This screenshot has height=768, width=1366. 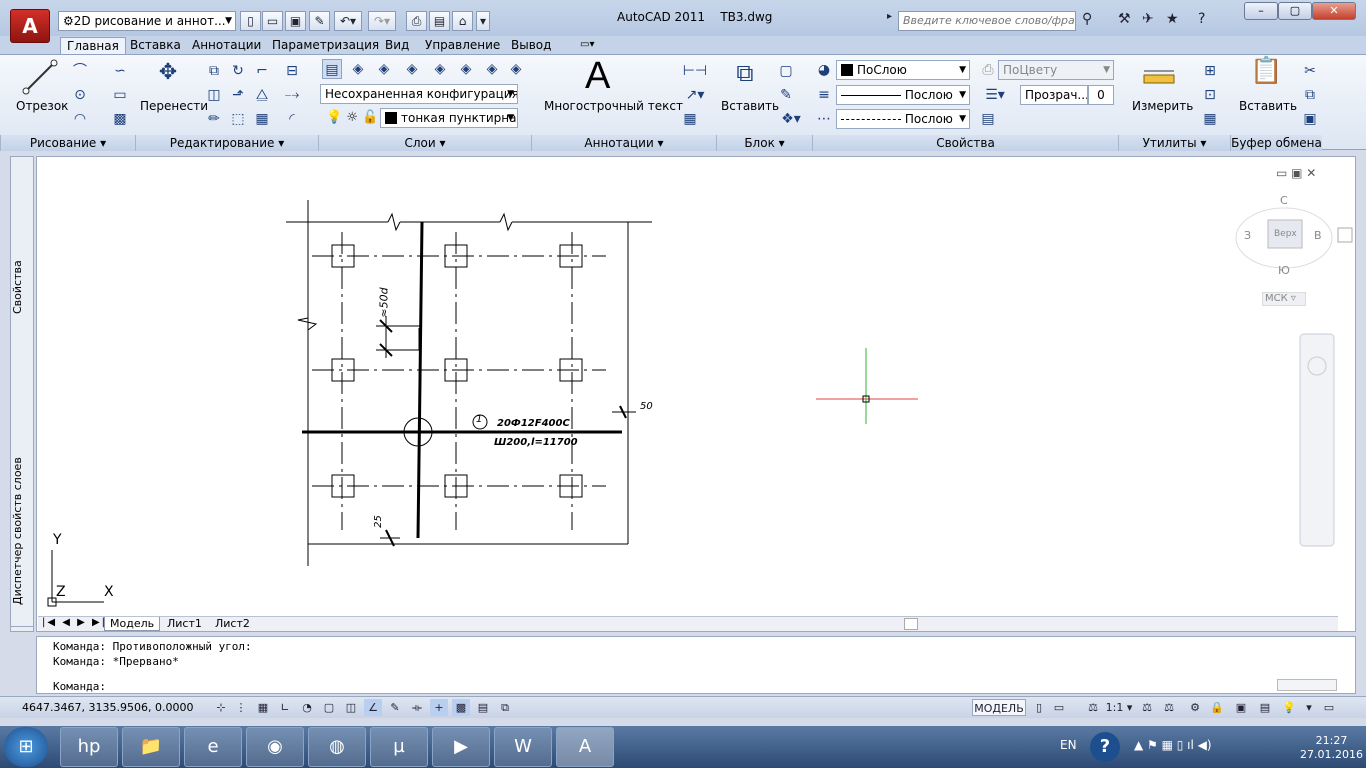 What do you see at coordinates (1162, 106) in the screenshot?
I see `measure-button: Измерить` at bounding box center [1162, 106].